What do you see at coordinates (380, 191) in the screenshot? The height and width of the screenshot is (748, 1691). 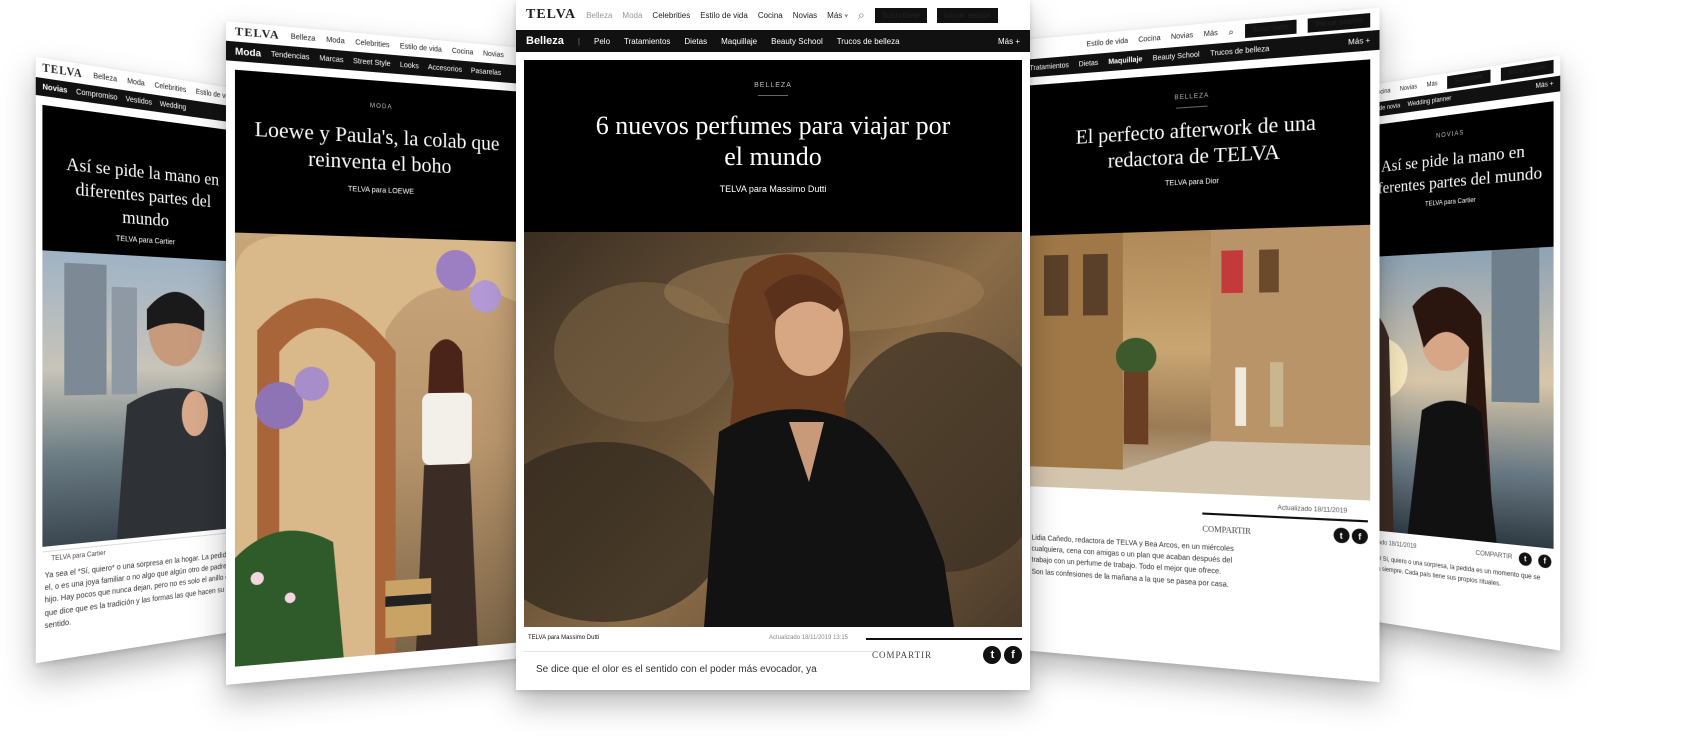 I see `sponsor-line: TELVA para LOEWE` at bounding box center [380, 191].